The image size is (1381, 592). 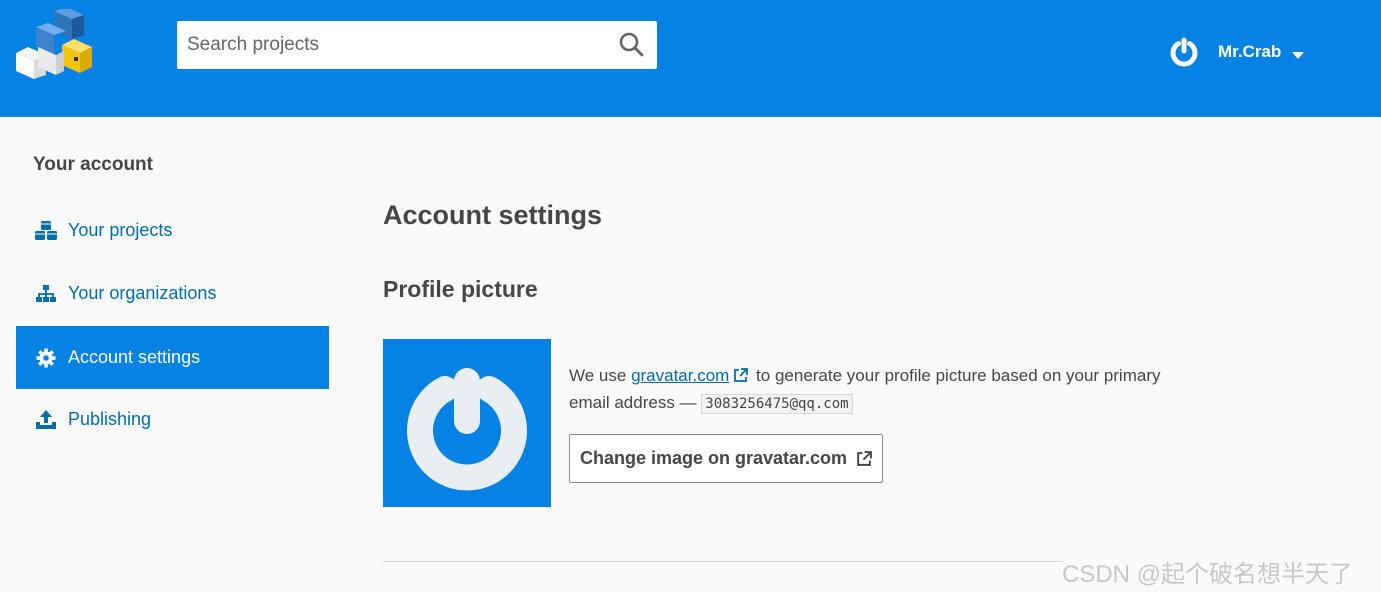 What do you see at coordinates (680, 375) in the screenshot?
I see `gravatar-link: gravatar.com` at bounding box center [680, 375].